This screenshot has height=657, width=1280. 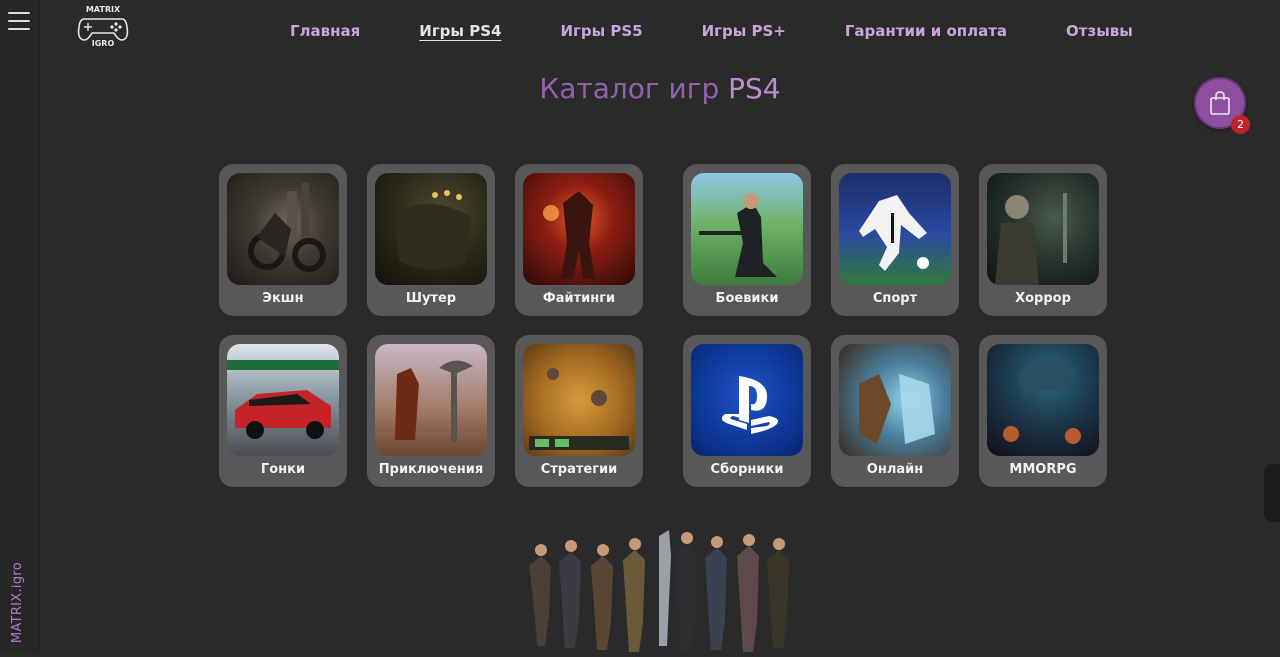 I want to click on category-label: Спорт, so click(x=895, y=298).